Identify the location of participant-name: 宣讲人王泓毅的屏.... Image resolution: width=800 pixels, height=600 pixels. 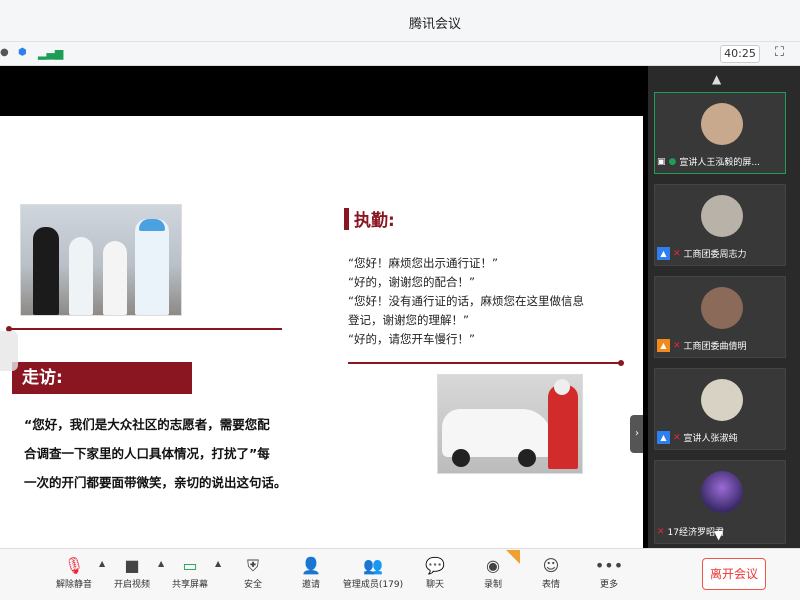
(719, 163).